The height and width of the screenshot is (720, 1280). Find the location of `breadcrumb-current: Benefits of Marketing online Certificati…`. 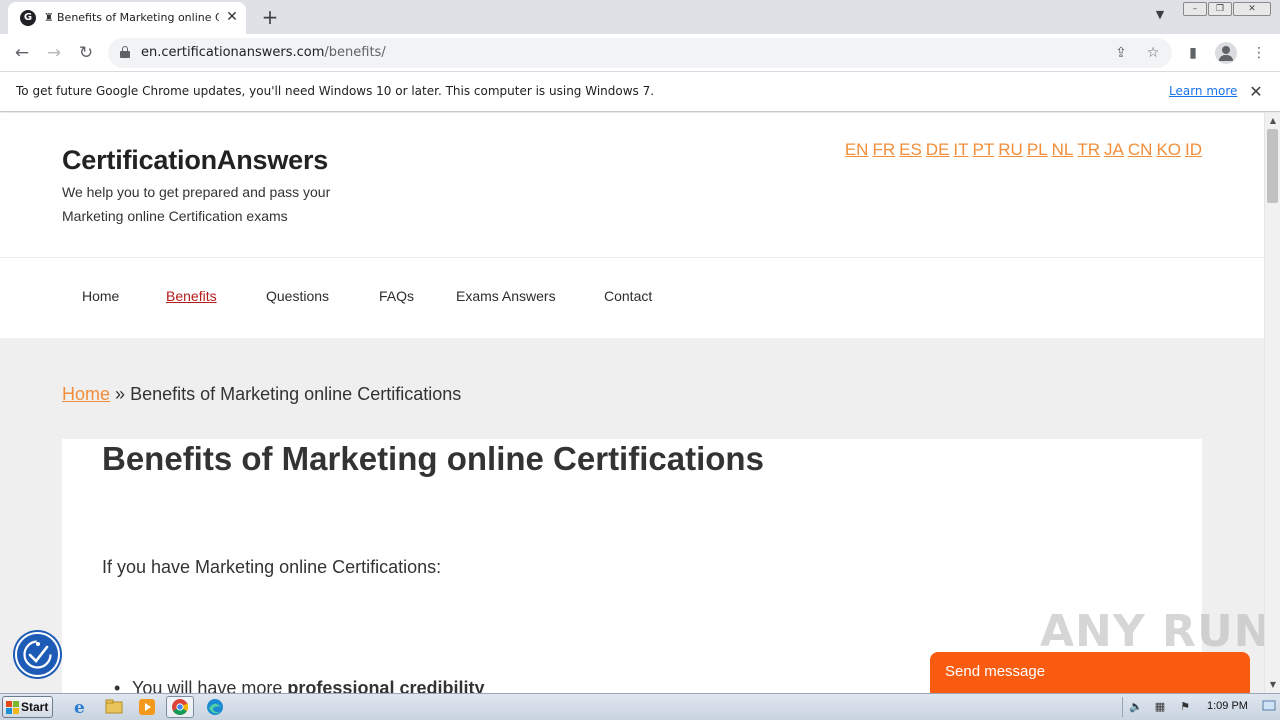

breadcrumb-current: Benefits of Marketing online Certificati… is located at coordinates (296, 394).